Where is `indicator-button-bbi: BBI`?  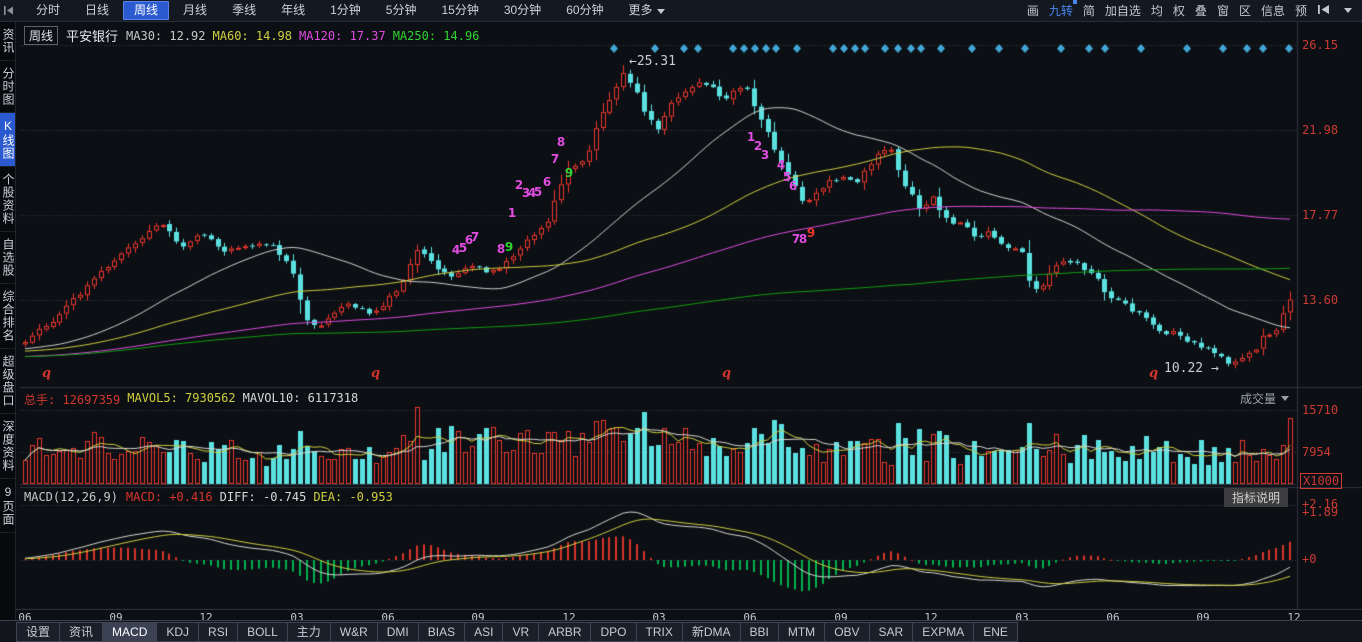
indicator-button-bbi: BBI is located at coordinates (759, 631).